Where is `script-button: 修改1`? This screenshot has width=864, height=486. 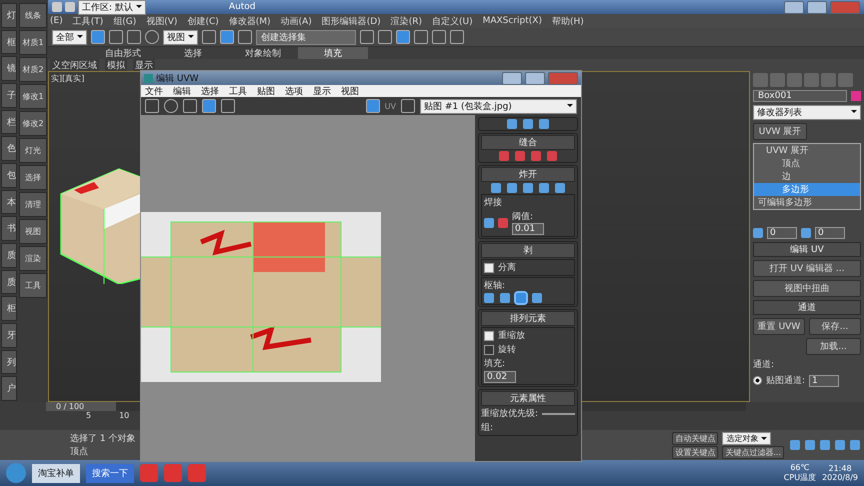
script-button: 修改1 is located at coordinates (33, 96).